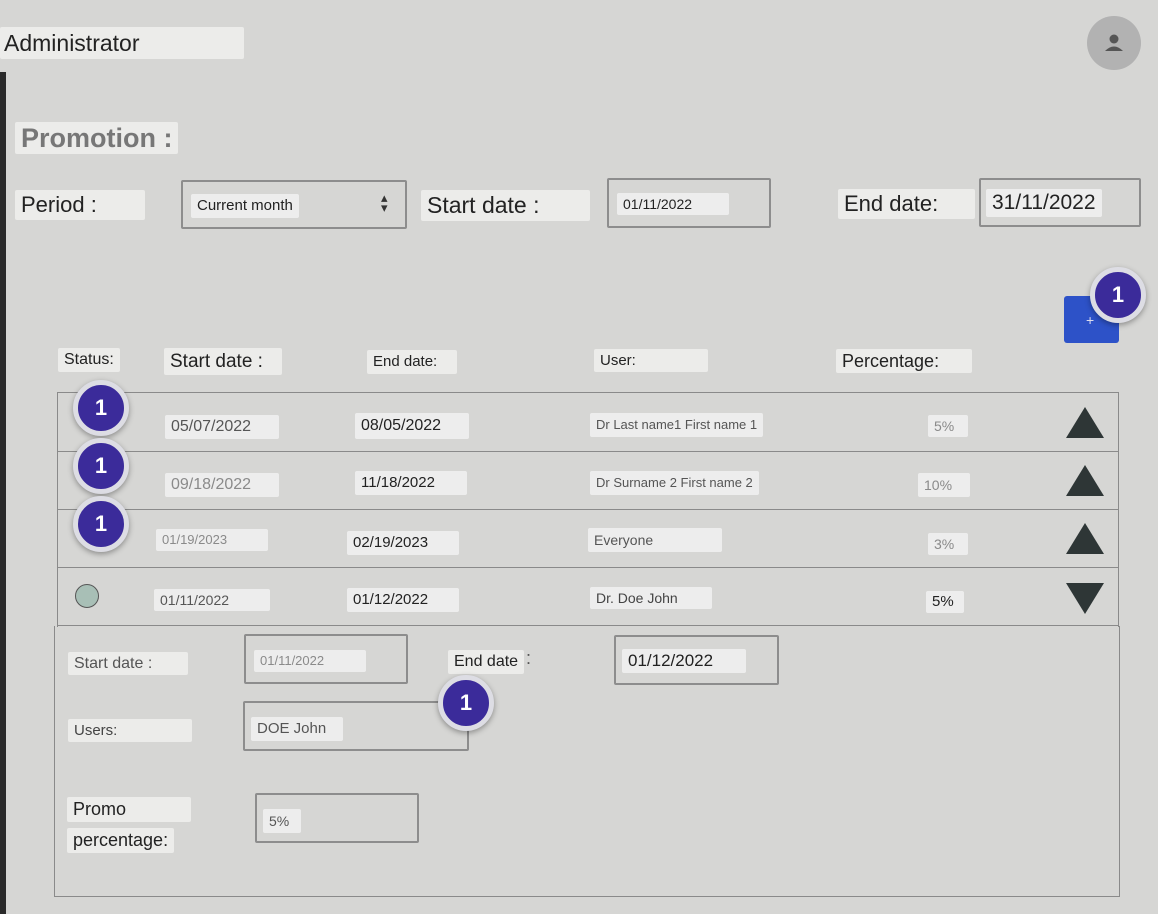  What do you see at coordinates (121, 840) in the screenshot?
I see `detail-promo-label-line2: percentage:` at bounding box center [121, 840].